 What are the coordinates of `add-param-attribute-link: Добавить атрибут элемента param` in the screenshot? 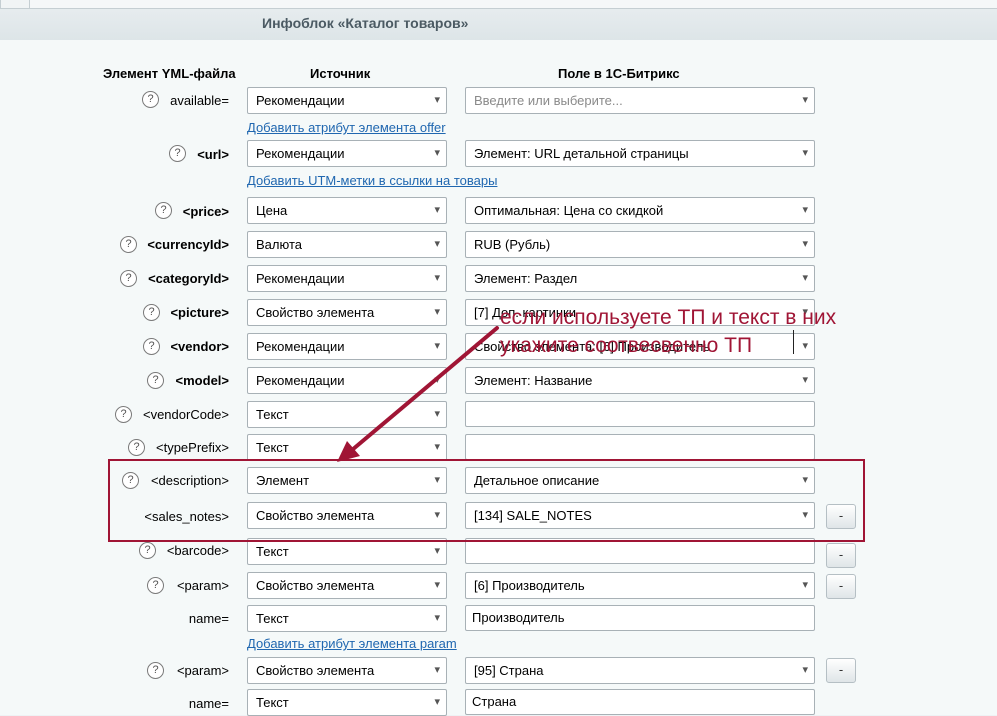 It's located at (352, 643).